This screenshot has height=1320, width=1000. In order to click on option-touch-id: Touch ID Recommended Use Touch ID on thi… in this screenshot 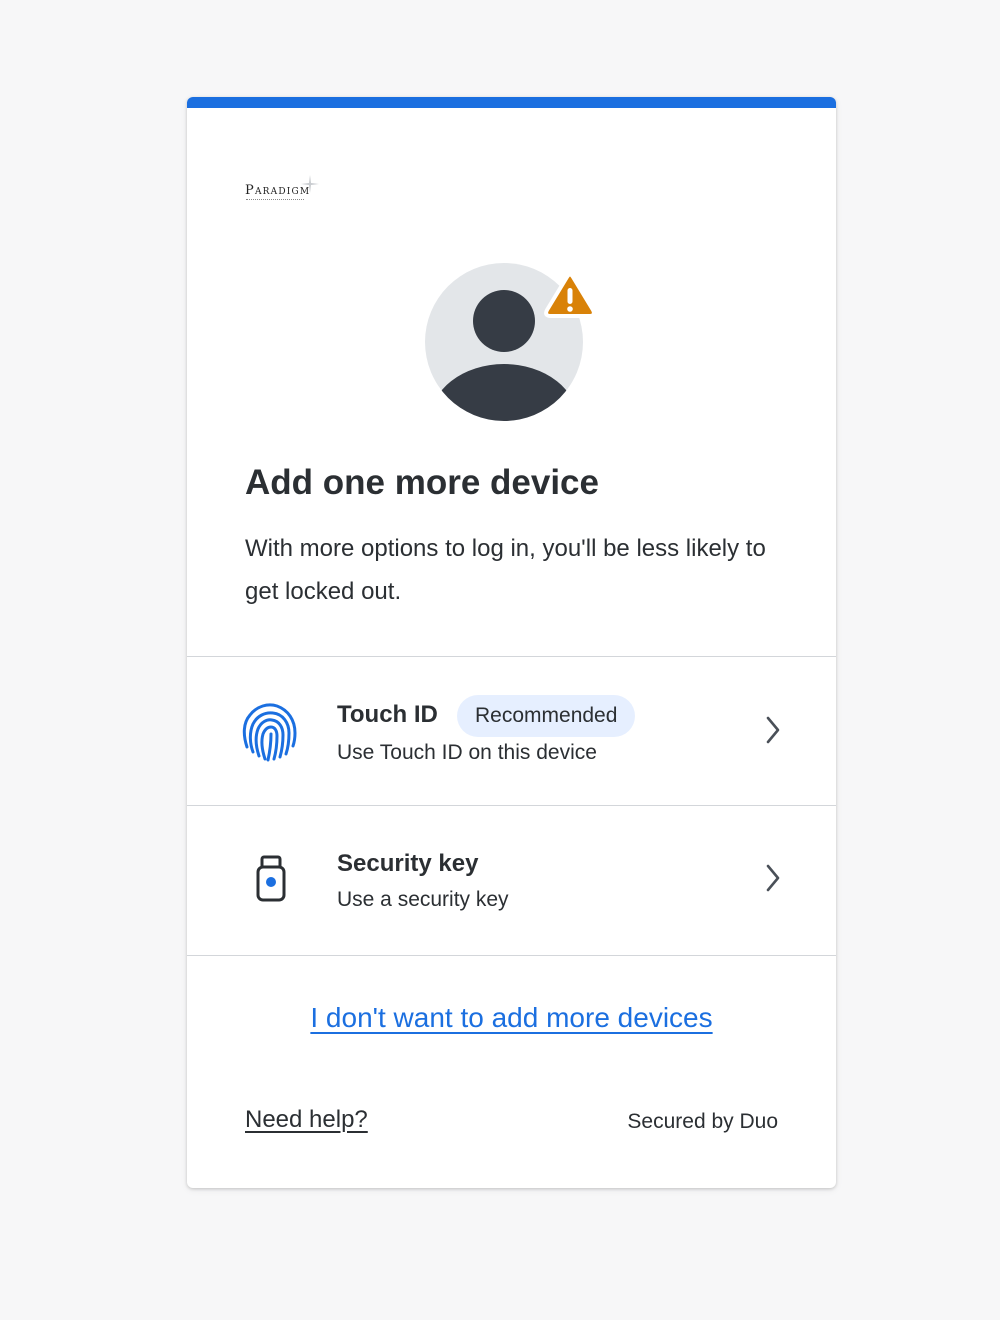, I will do `click(511, 731)`.